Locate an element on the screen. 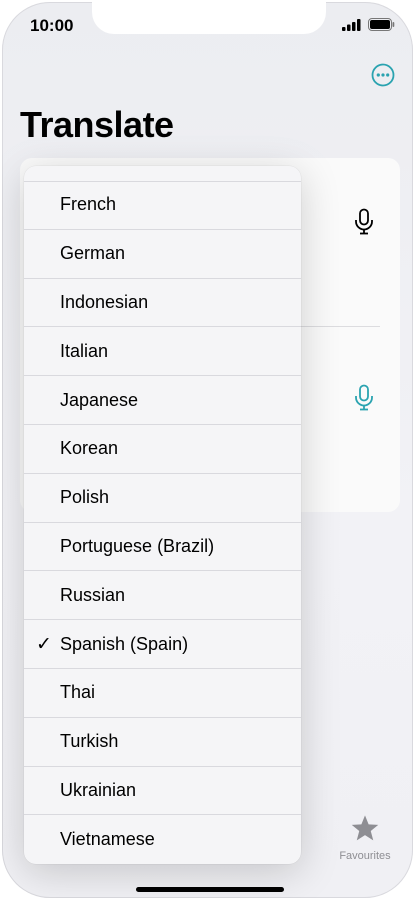  language-option-label: Vietnamese is located at coordinates (107, 839).